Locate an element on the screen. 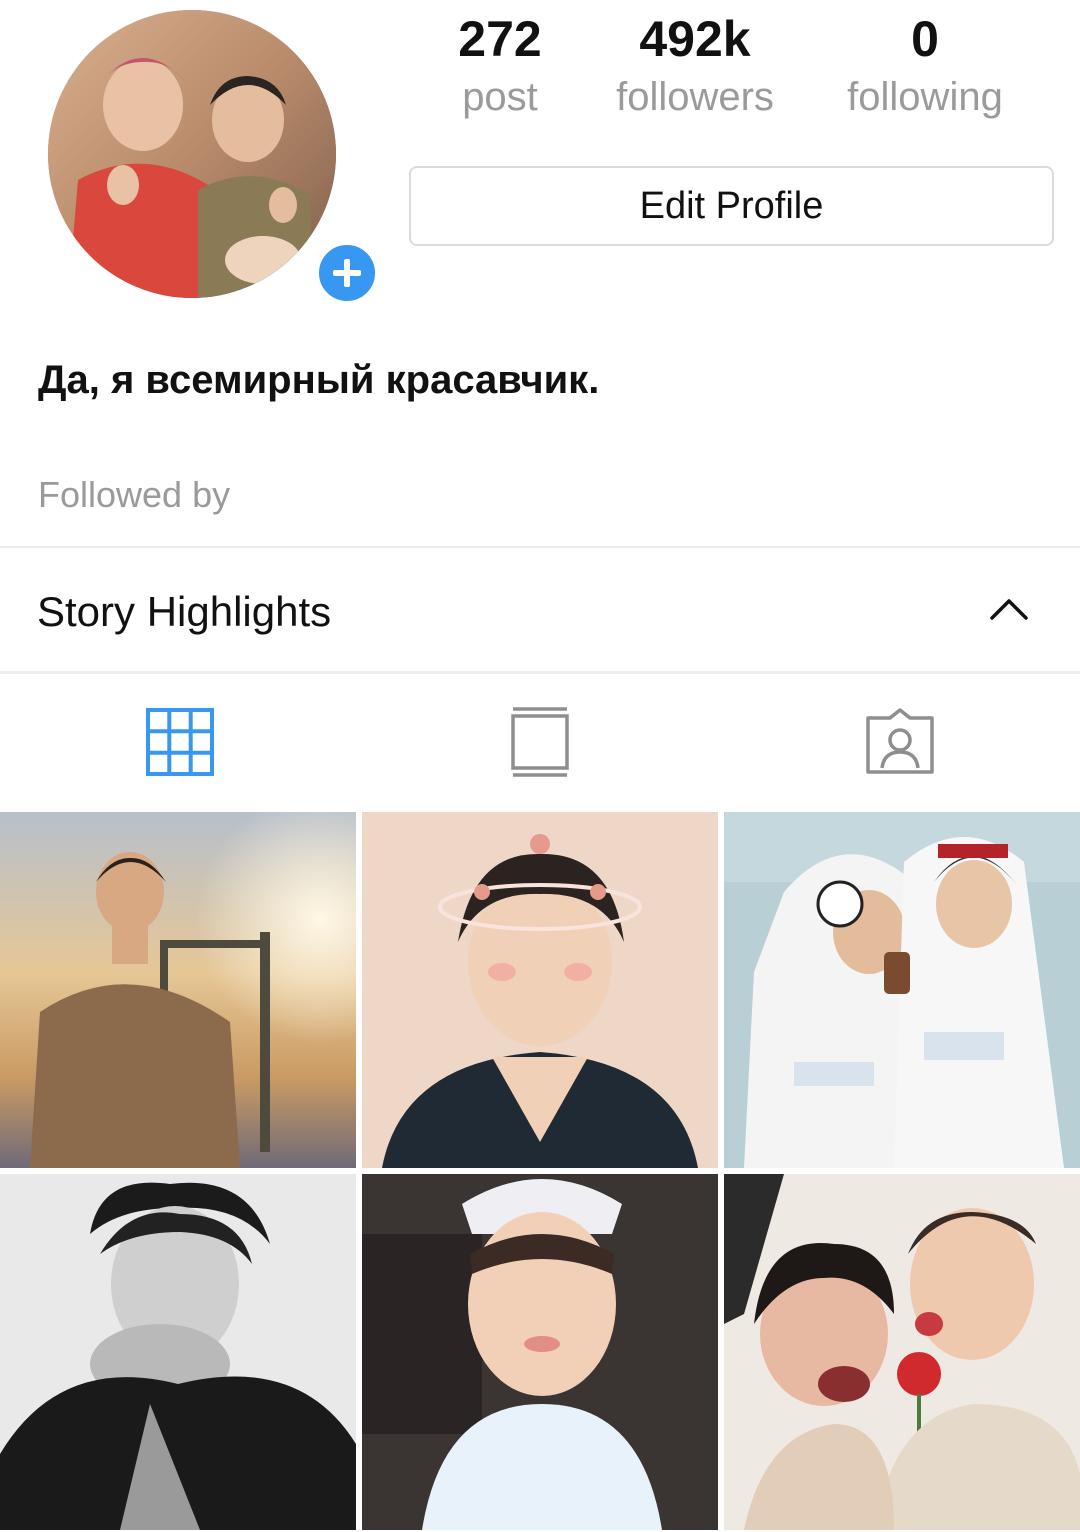 This screenshot has height=1532, width=1080. chevron-up-icon is located at coordinates (1009, 608).